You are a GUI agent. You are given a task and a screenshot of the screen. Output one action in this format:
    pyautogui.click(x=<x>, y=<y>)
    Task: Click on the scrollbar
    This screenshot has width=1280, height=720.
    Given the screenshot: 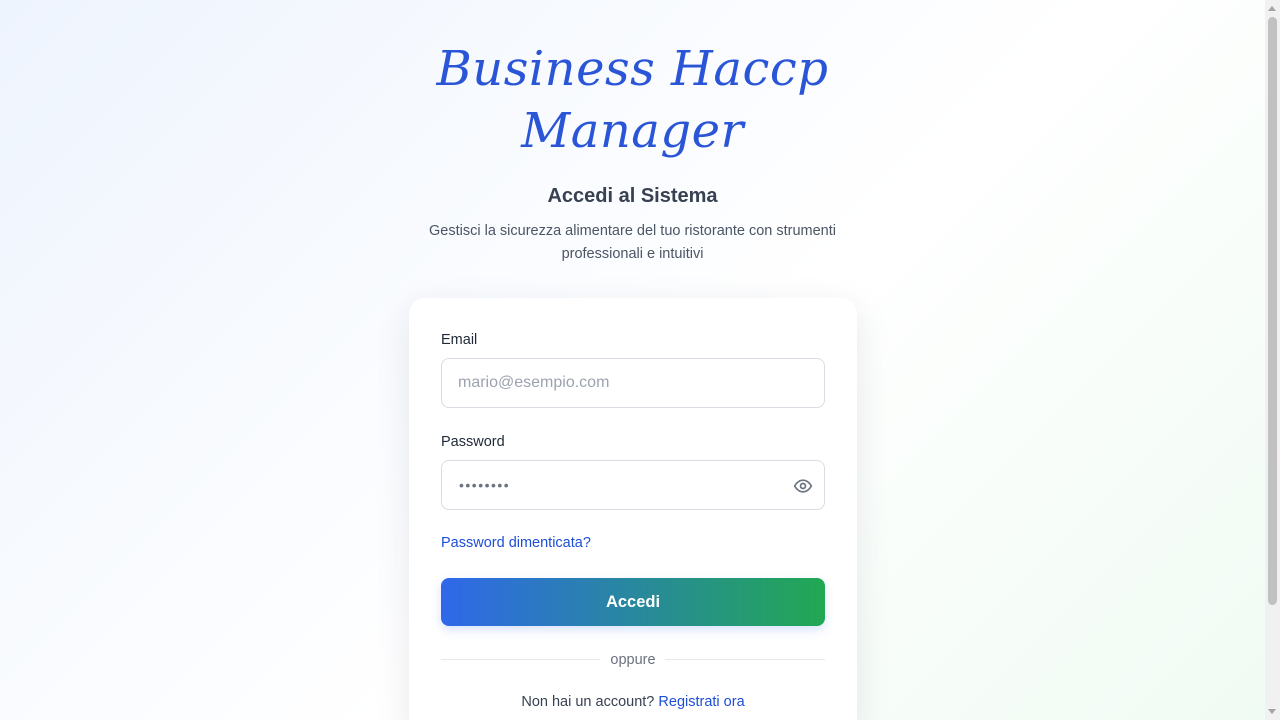 What is the action you would take?
    pyautogui.click(x=1272, y=360)
    